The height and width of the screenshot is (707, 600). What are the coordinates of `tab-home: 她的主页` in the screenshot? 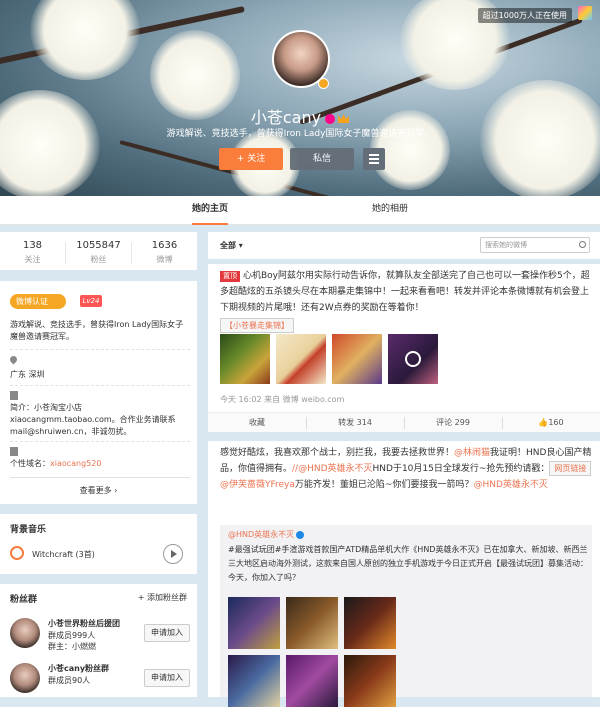 It's located at (210, 210).